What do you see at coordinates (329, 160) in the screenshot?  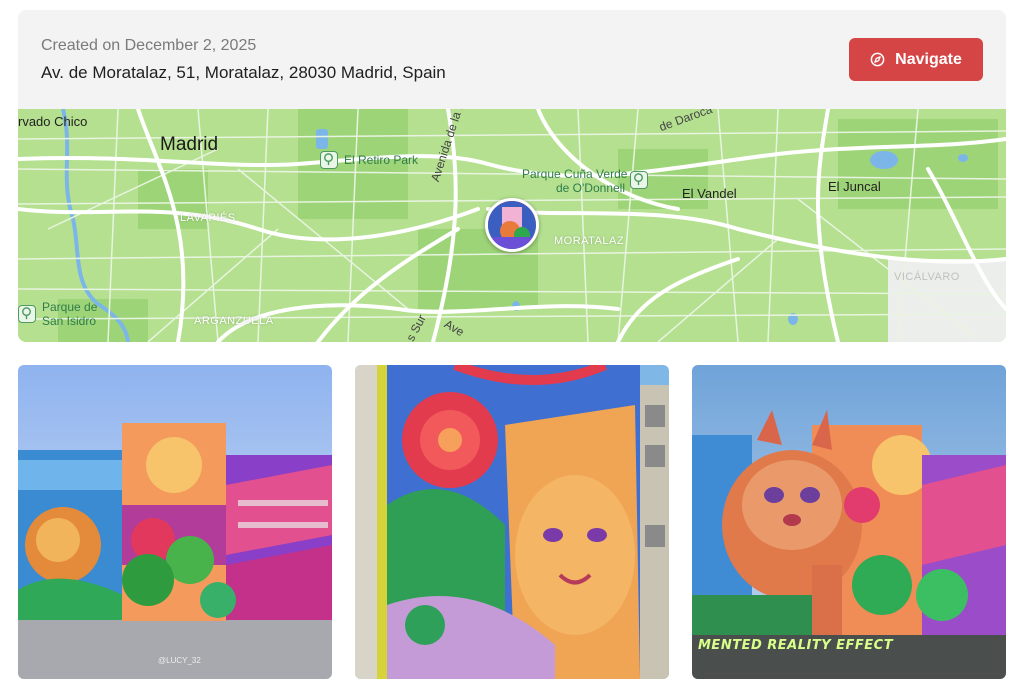 I see `park-icon-retiro` at bounding box center [329, 160].